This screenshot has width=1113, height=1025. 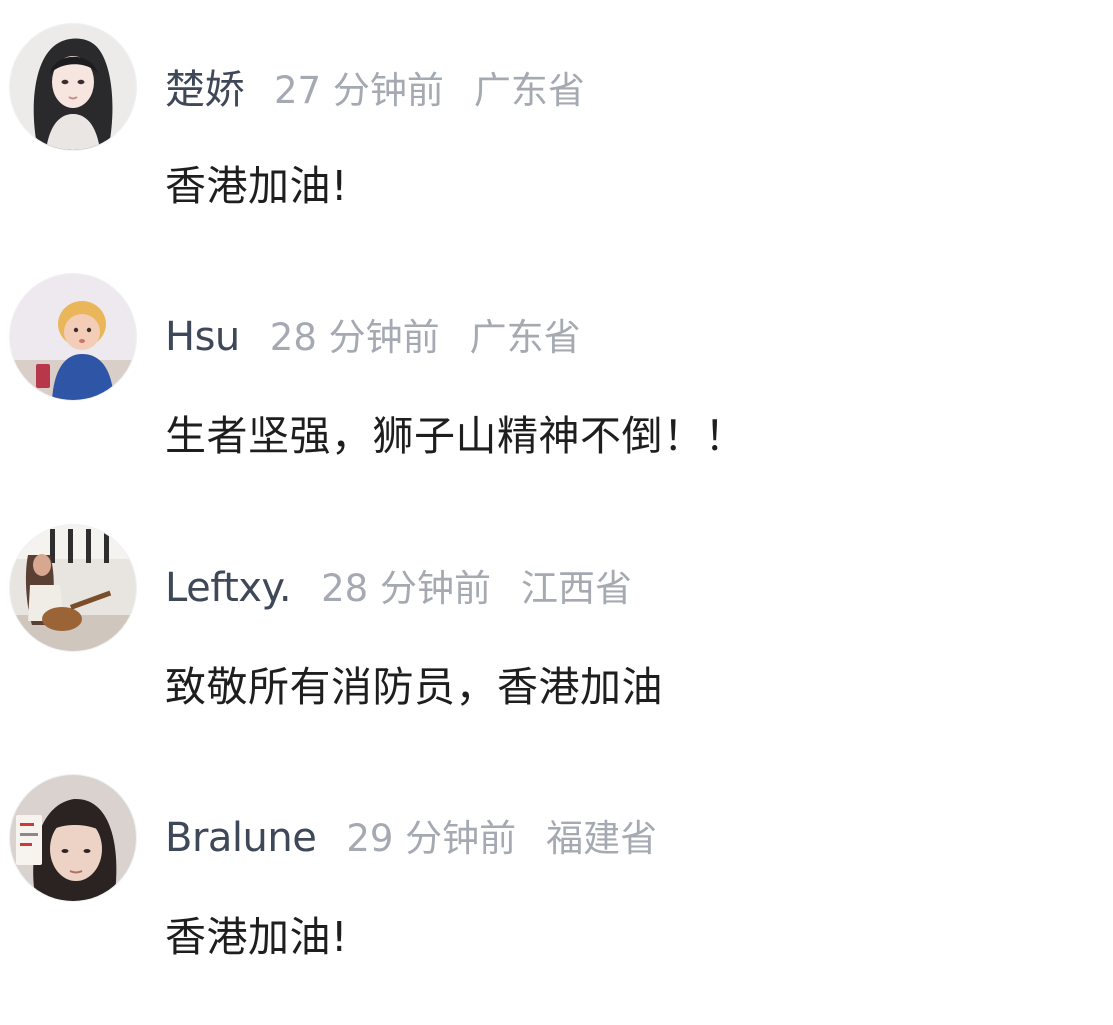 I want to click on username: 楚娇, so click(x=205, y=86).